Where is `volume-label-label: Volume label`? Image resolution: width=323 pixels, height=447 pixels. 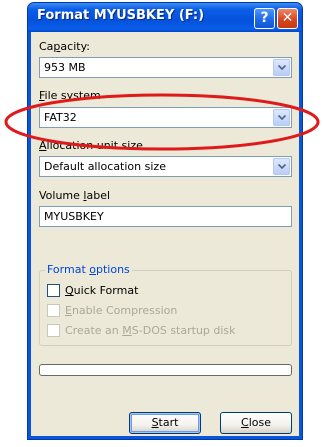 volume-label-label: Volume label is located at coordinates (75, 195).